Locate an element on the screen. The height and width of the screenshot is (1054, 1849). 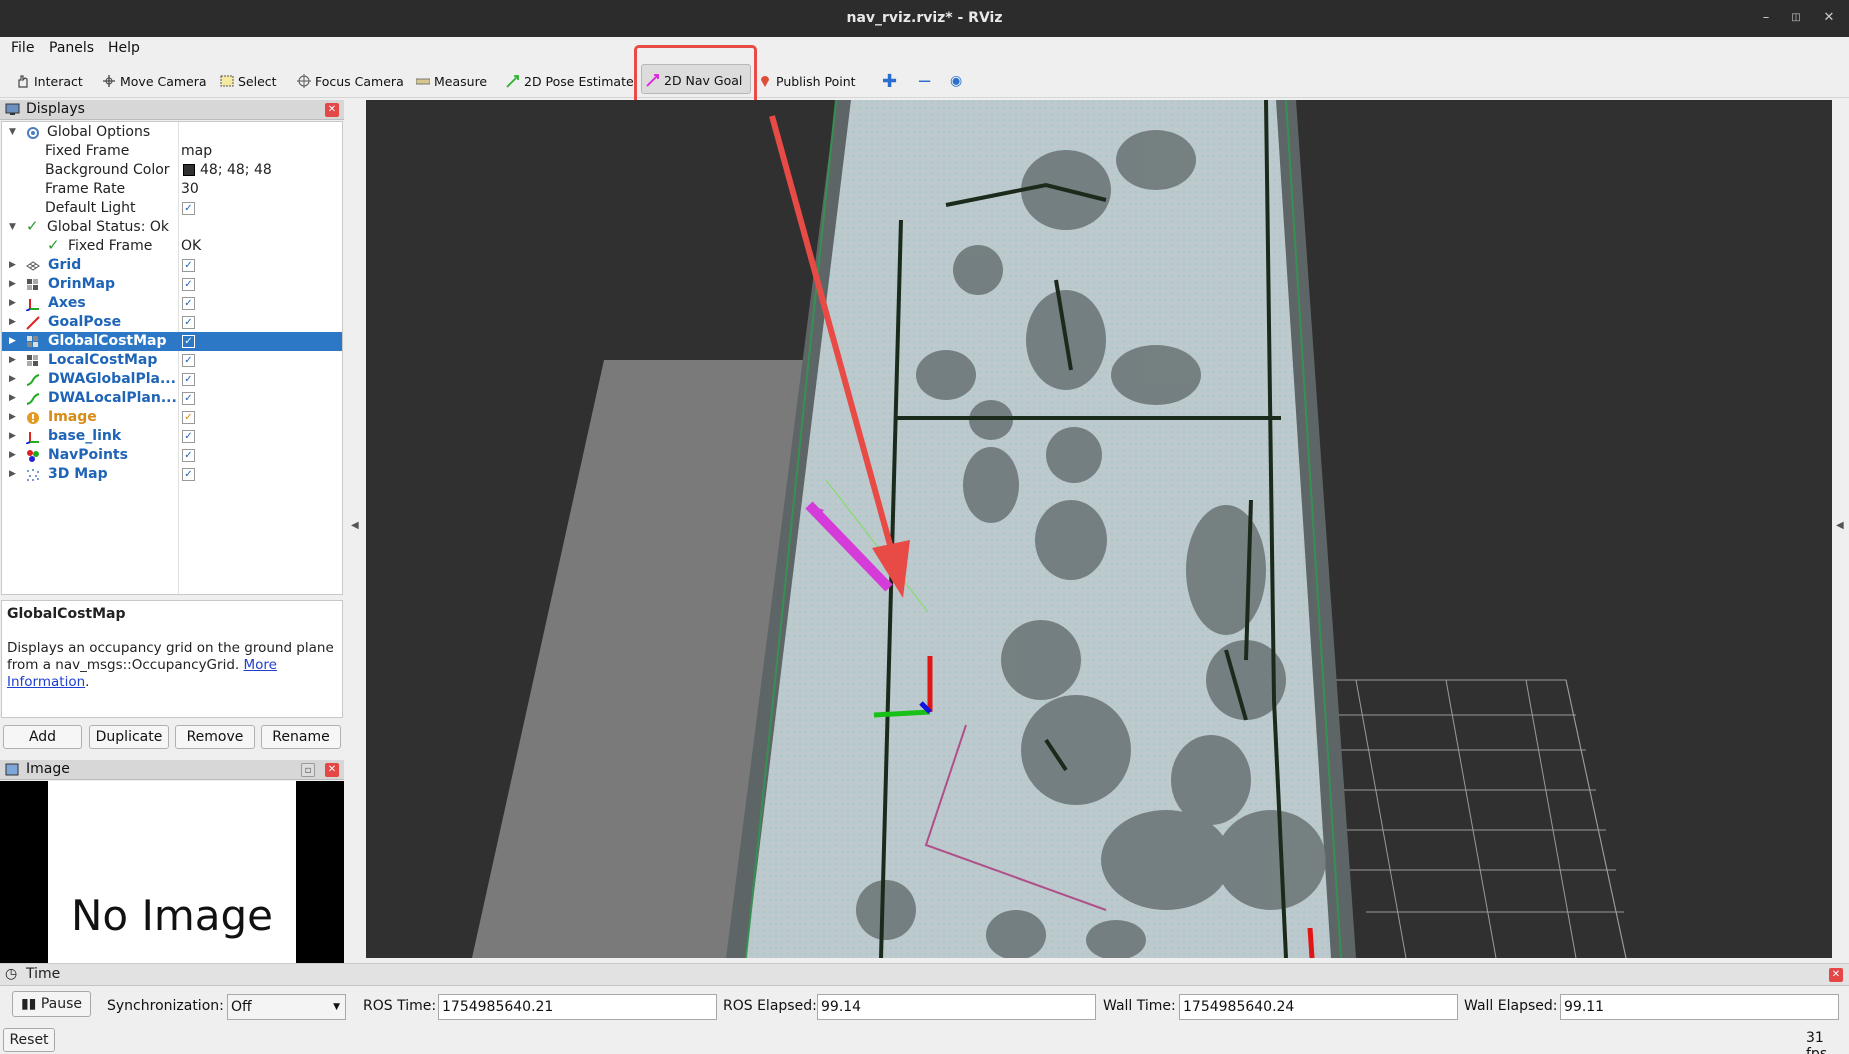
tree-item-axes: ▶ Axes ✓ is located at coordinates (172, 303).